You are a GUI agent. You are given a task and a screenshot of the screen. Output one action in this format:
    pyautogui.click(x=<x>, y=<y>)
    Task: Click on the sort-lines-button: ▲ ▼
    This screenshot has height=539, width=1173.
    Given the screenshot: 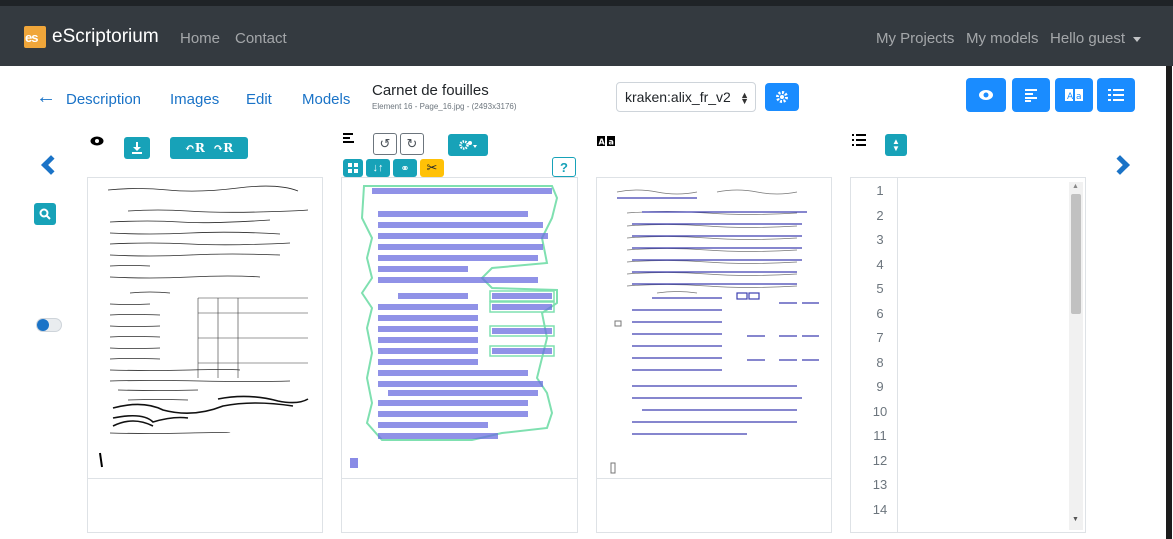 What is the action you would take?
    pyautogui.click(x=896, y=145)
    